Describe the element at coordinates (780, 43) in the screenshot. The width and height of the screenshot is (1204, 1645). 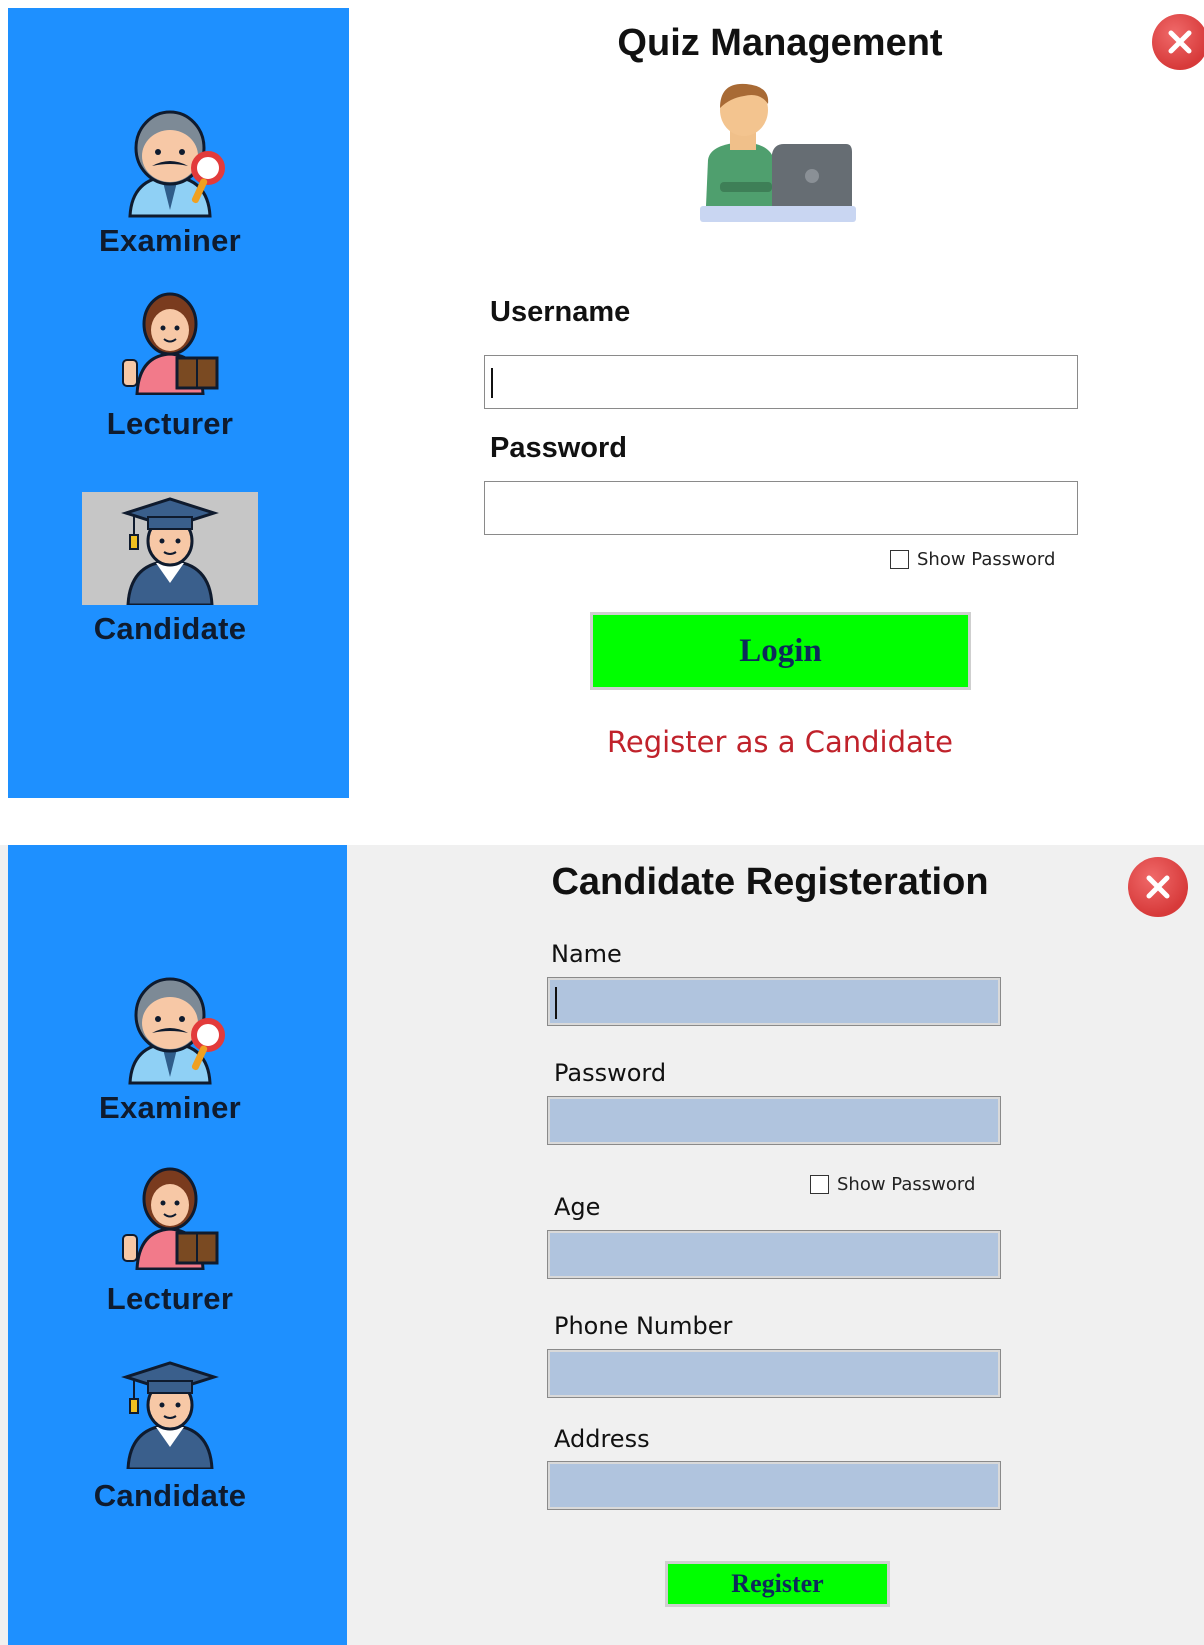
I see `page-title: Quiz Management` at that location.